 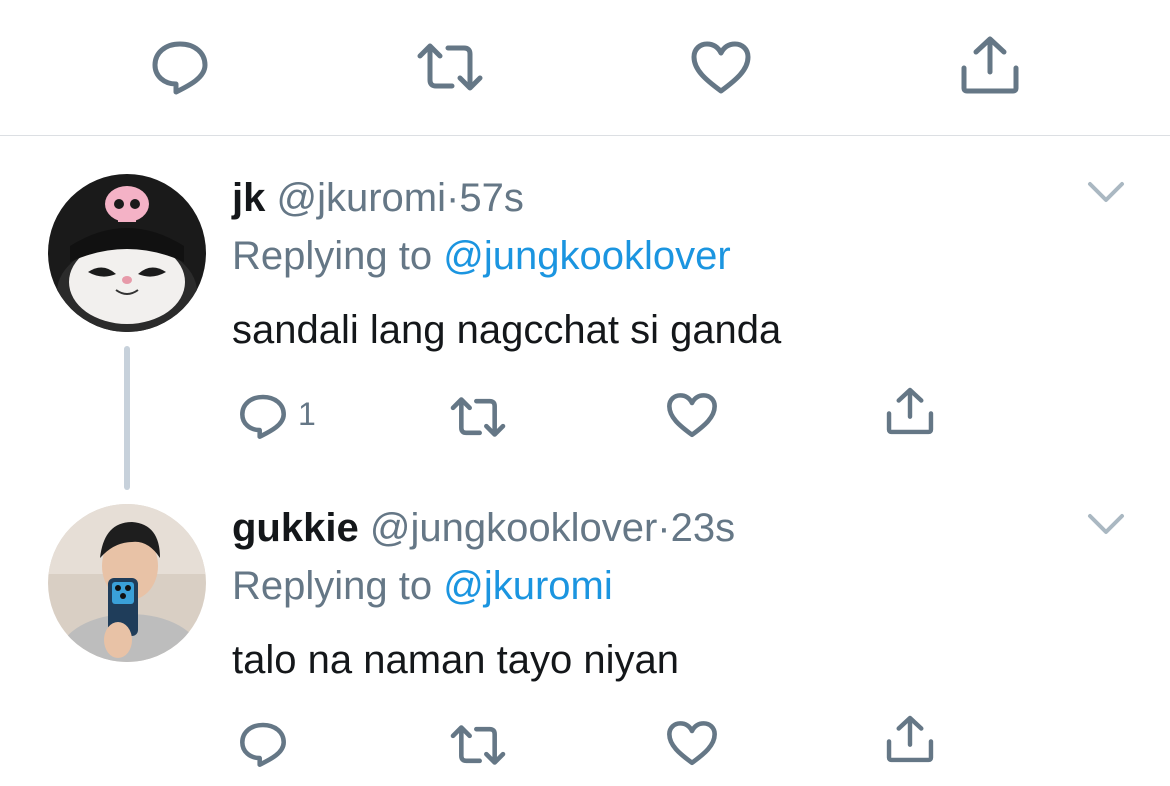 What do you see at coordinates (248, 198) in the screenshot?
I see `display-name: jk` at bounding box center [248, 198].